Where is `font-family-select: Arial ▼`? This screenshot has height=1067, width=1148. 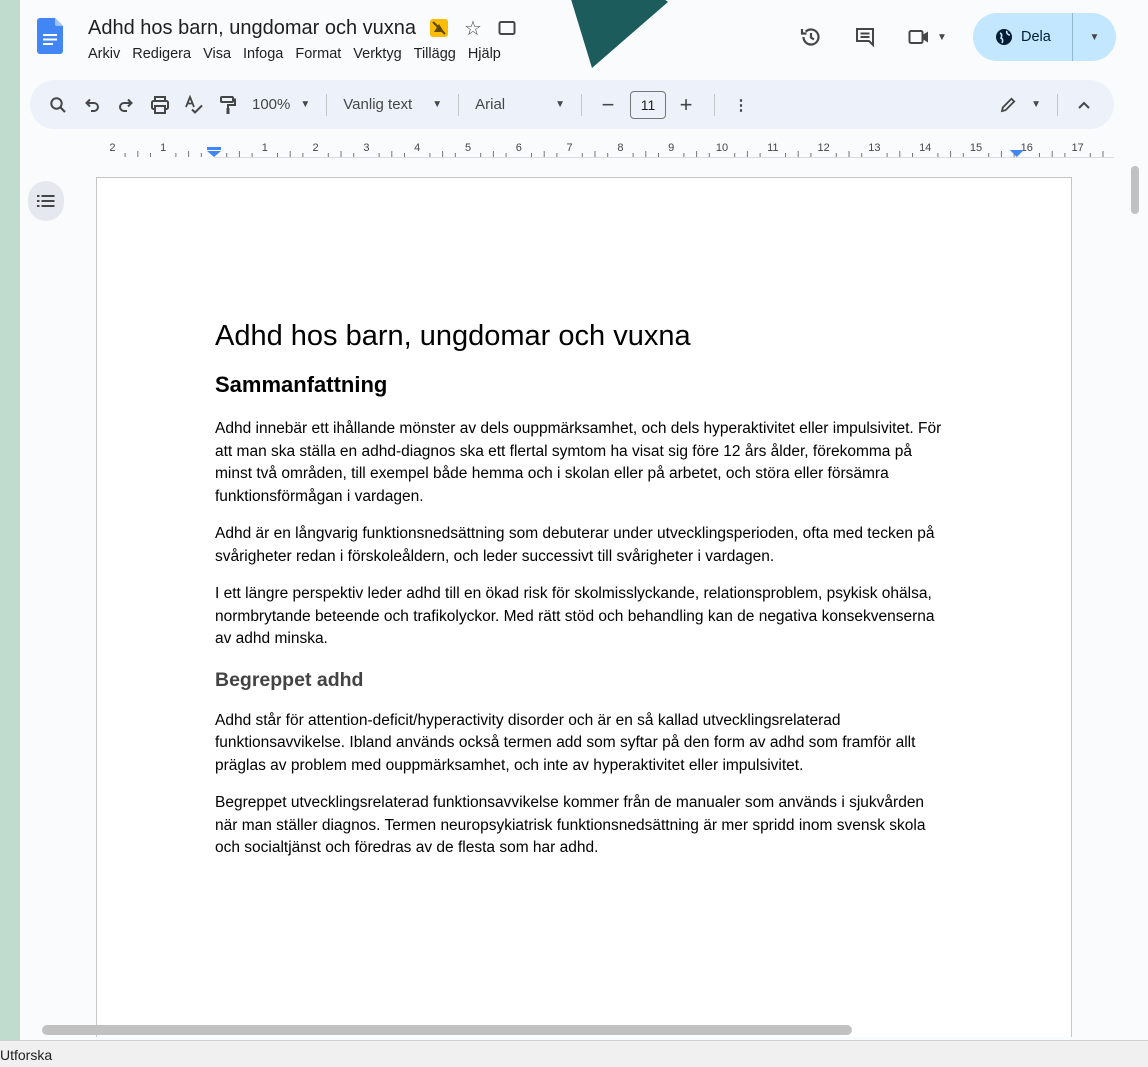 font-family-select: Arial ▼ is located at coordinates (520, 105).